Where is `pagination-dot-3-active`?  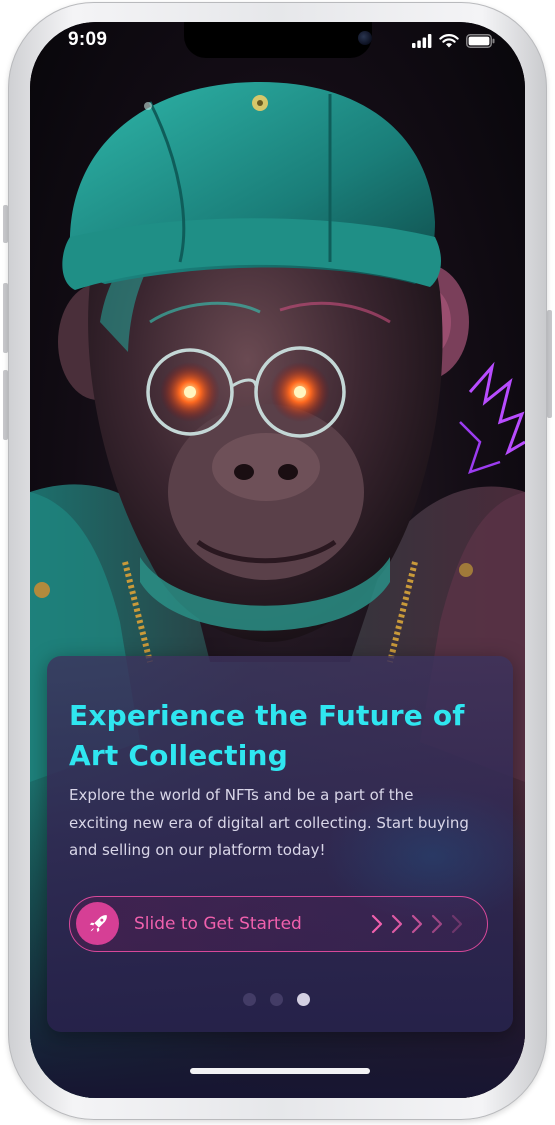 pagination-dot-3-active is located at coordinates (303, 999).